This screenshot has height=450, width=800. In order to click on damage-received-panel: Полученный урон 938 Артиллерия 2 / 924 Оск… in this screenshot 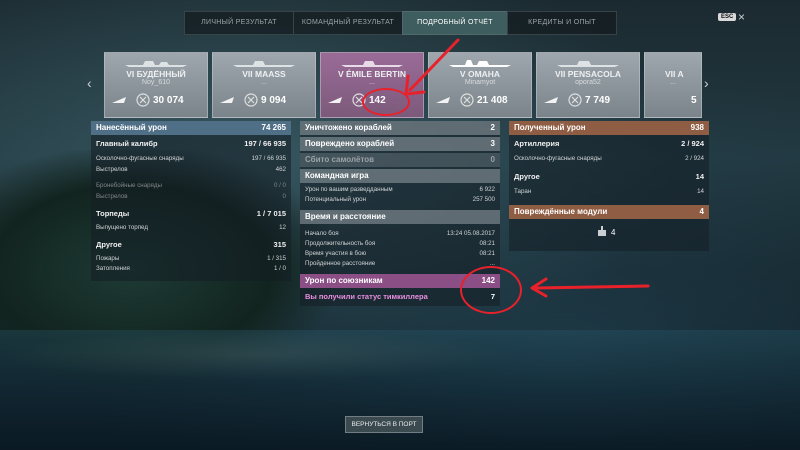, I will do `click(609, 186)`.